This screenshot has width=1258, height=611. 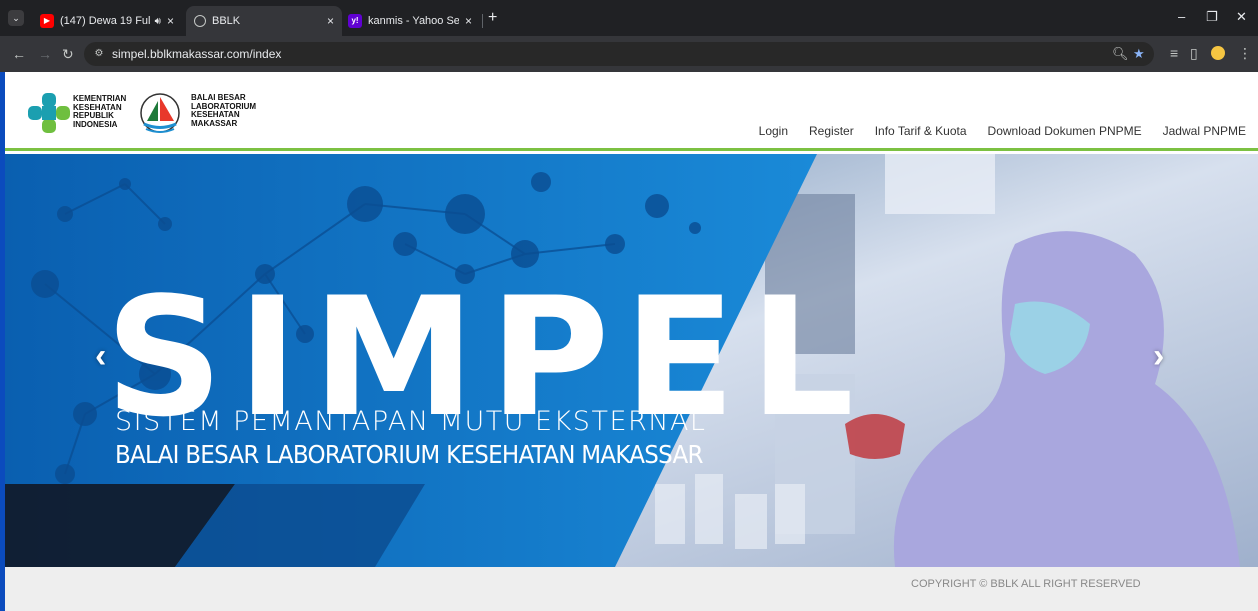 What do you see at coordinates (95, 124) in the screenshot?
I see `kemkes-line: INDONESIA` at bounding box center [95, 124].